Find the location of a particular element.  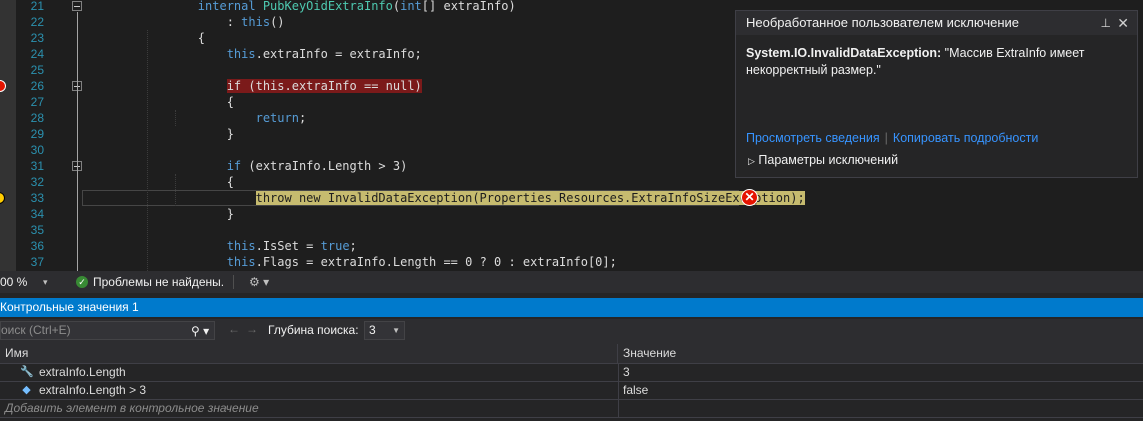

line-number: 34 is located at coordinates (37, 214).